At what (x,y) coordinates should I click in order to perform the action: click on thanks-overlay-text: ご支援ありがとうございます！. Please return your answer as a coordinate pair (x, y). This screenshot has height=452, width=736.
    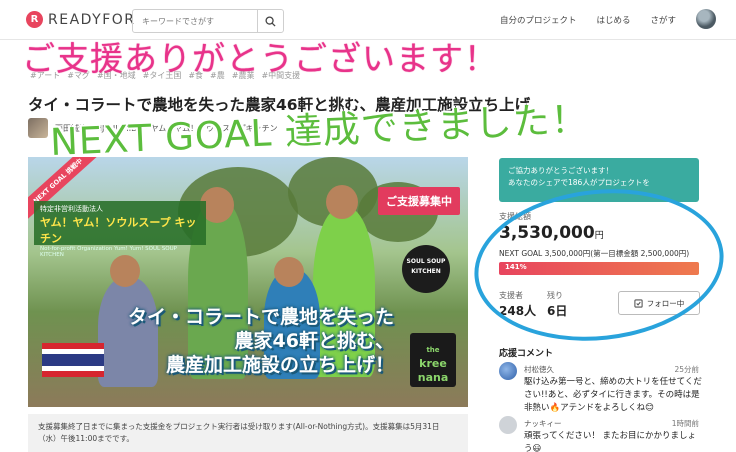
    Looking at the image, I should click on (260, 58).